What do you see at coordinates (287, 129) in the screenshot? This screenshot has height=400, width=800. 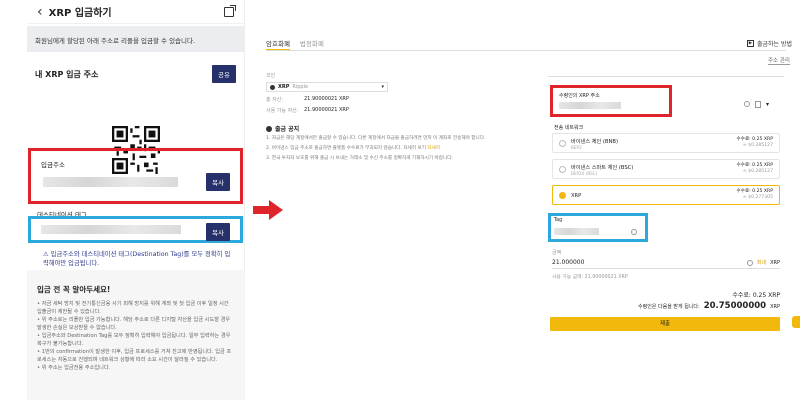 I see `withdraw-notice-title: 출금 공지` at bounding box center [287, 129].